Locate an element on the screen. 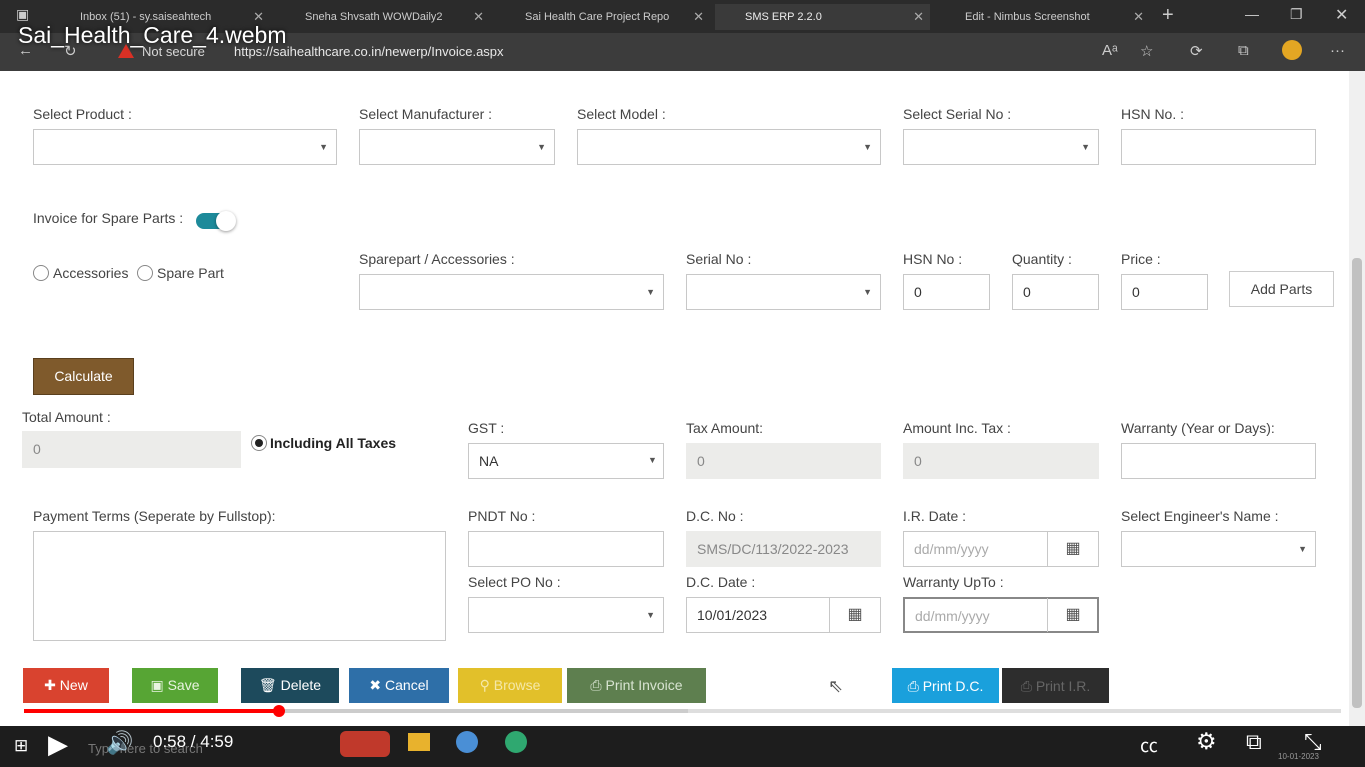 The width and height of the screenshot is (1365, 767). spare-part-radio is located at coordinates (145, 273).